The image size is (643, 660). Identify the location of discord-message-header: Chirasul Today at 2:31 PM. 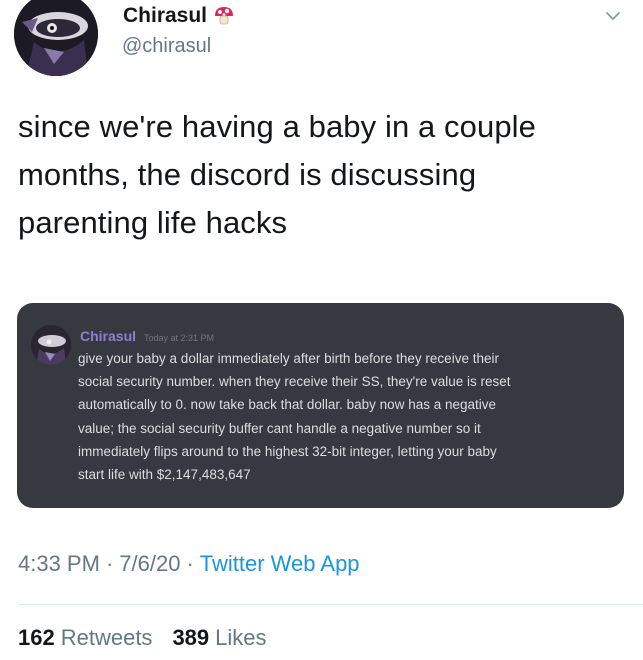
(147, 336).